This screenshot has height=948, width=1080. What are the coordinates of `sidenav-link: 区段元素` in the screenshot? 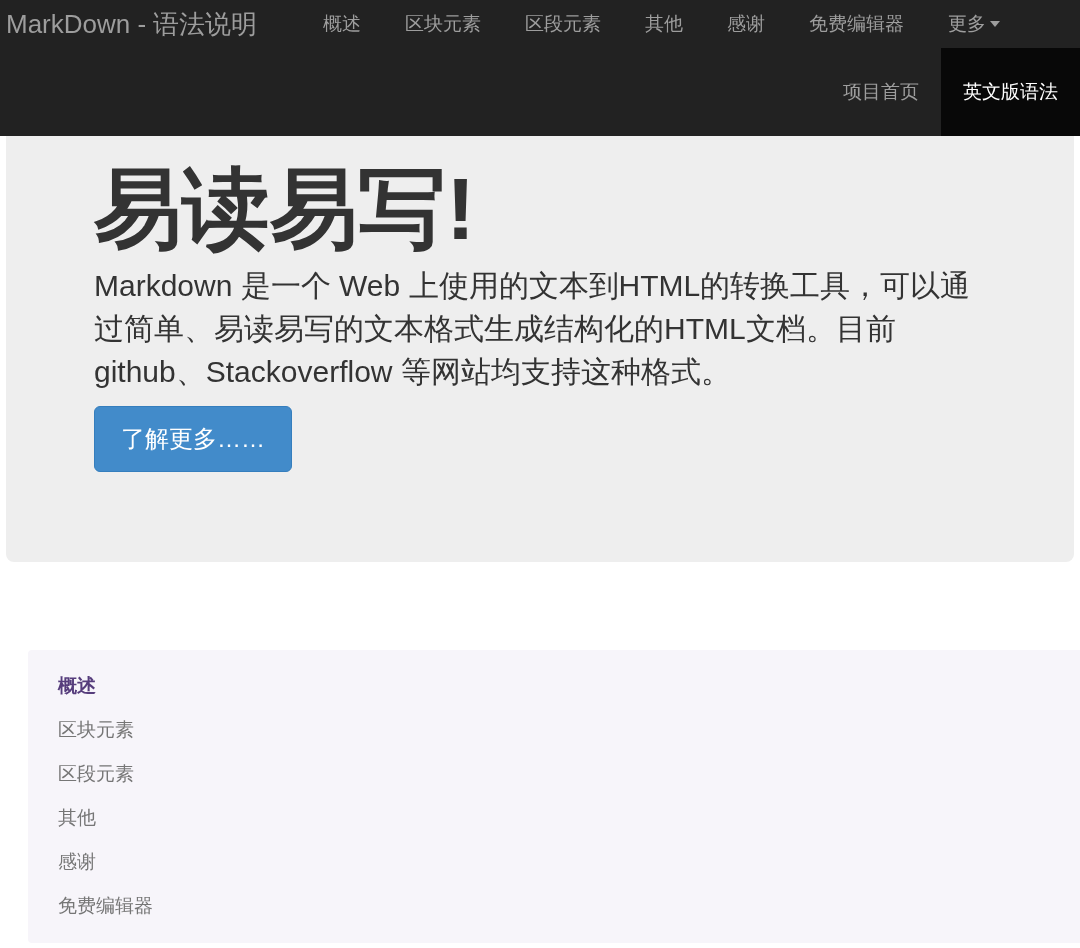 It's located at (96, 782).